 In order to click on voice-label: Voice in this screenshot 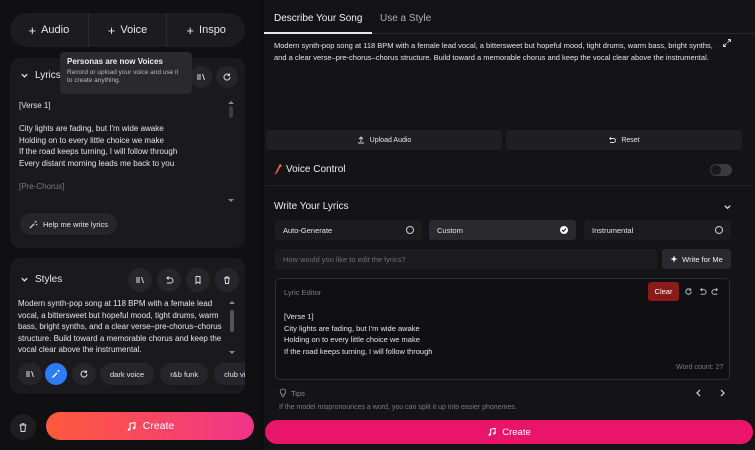, I will do `click(134, 30)`.